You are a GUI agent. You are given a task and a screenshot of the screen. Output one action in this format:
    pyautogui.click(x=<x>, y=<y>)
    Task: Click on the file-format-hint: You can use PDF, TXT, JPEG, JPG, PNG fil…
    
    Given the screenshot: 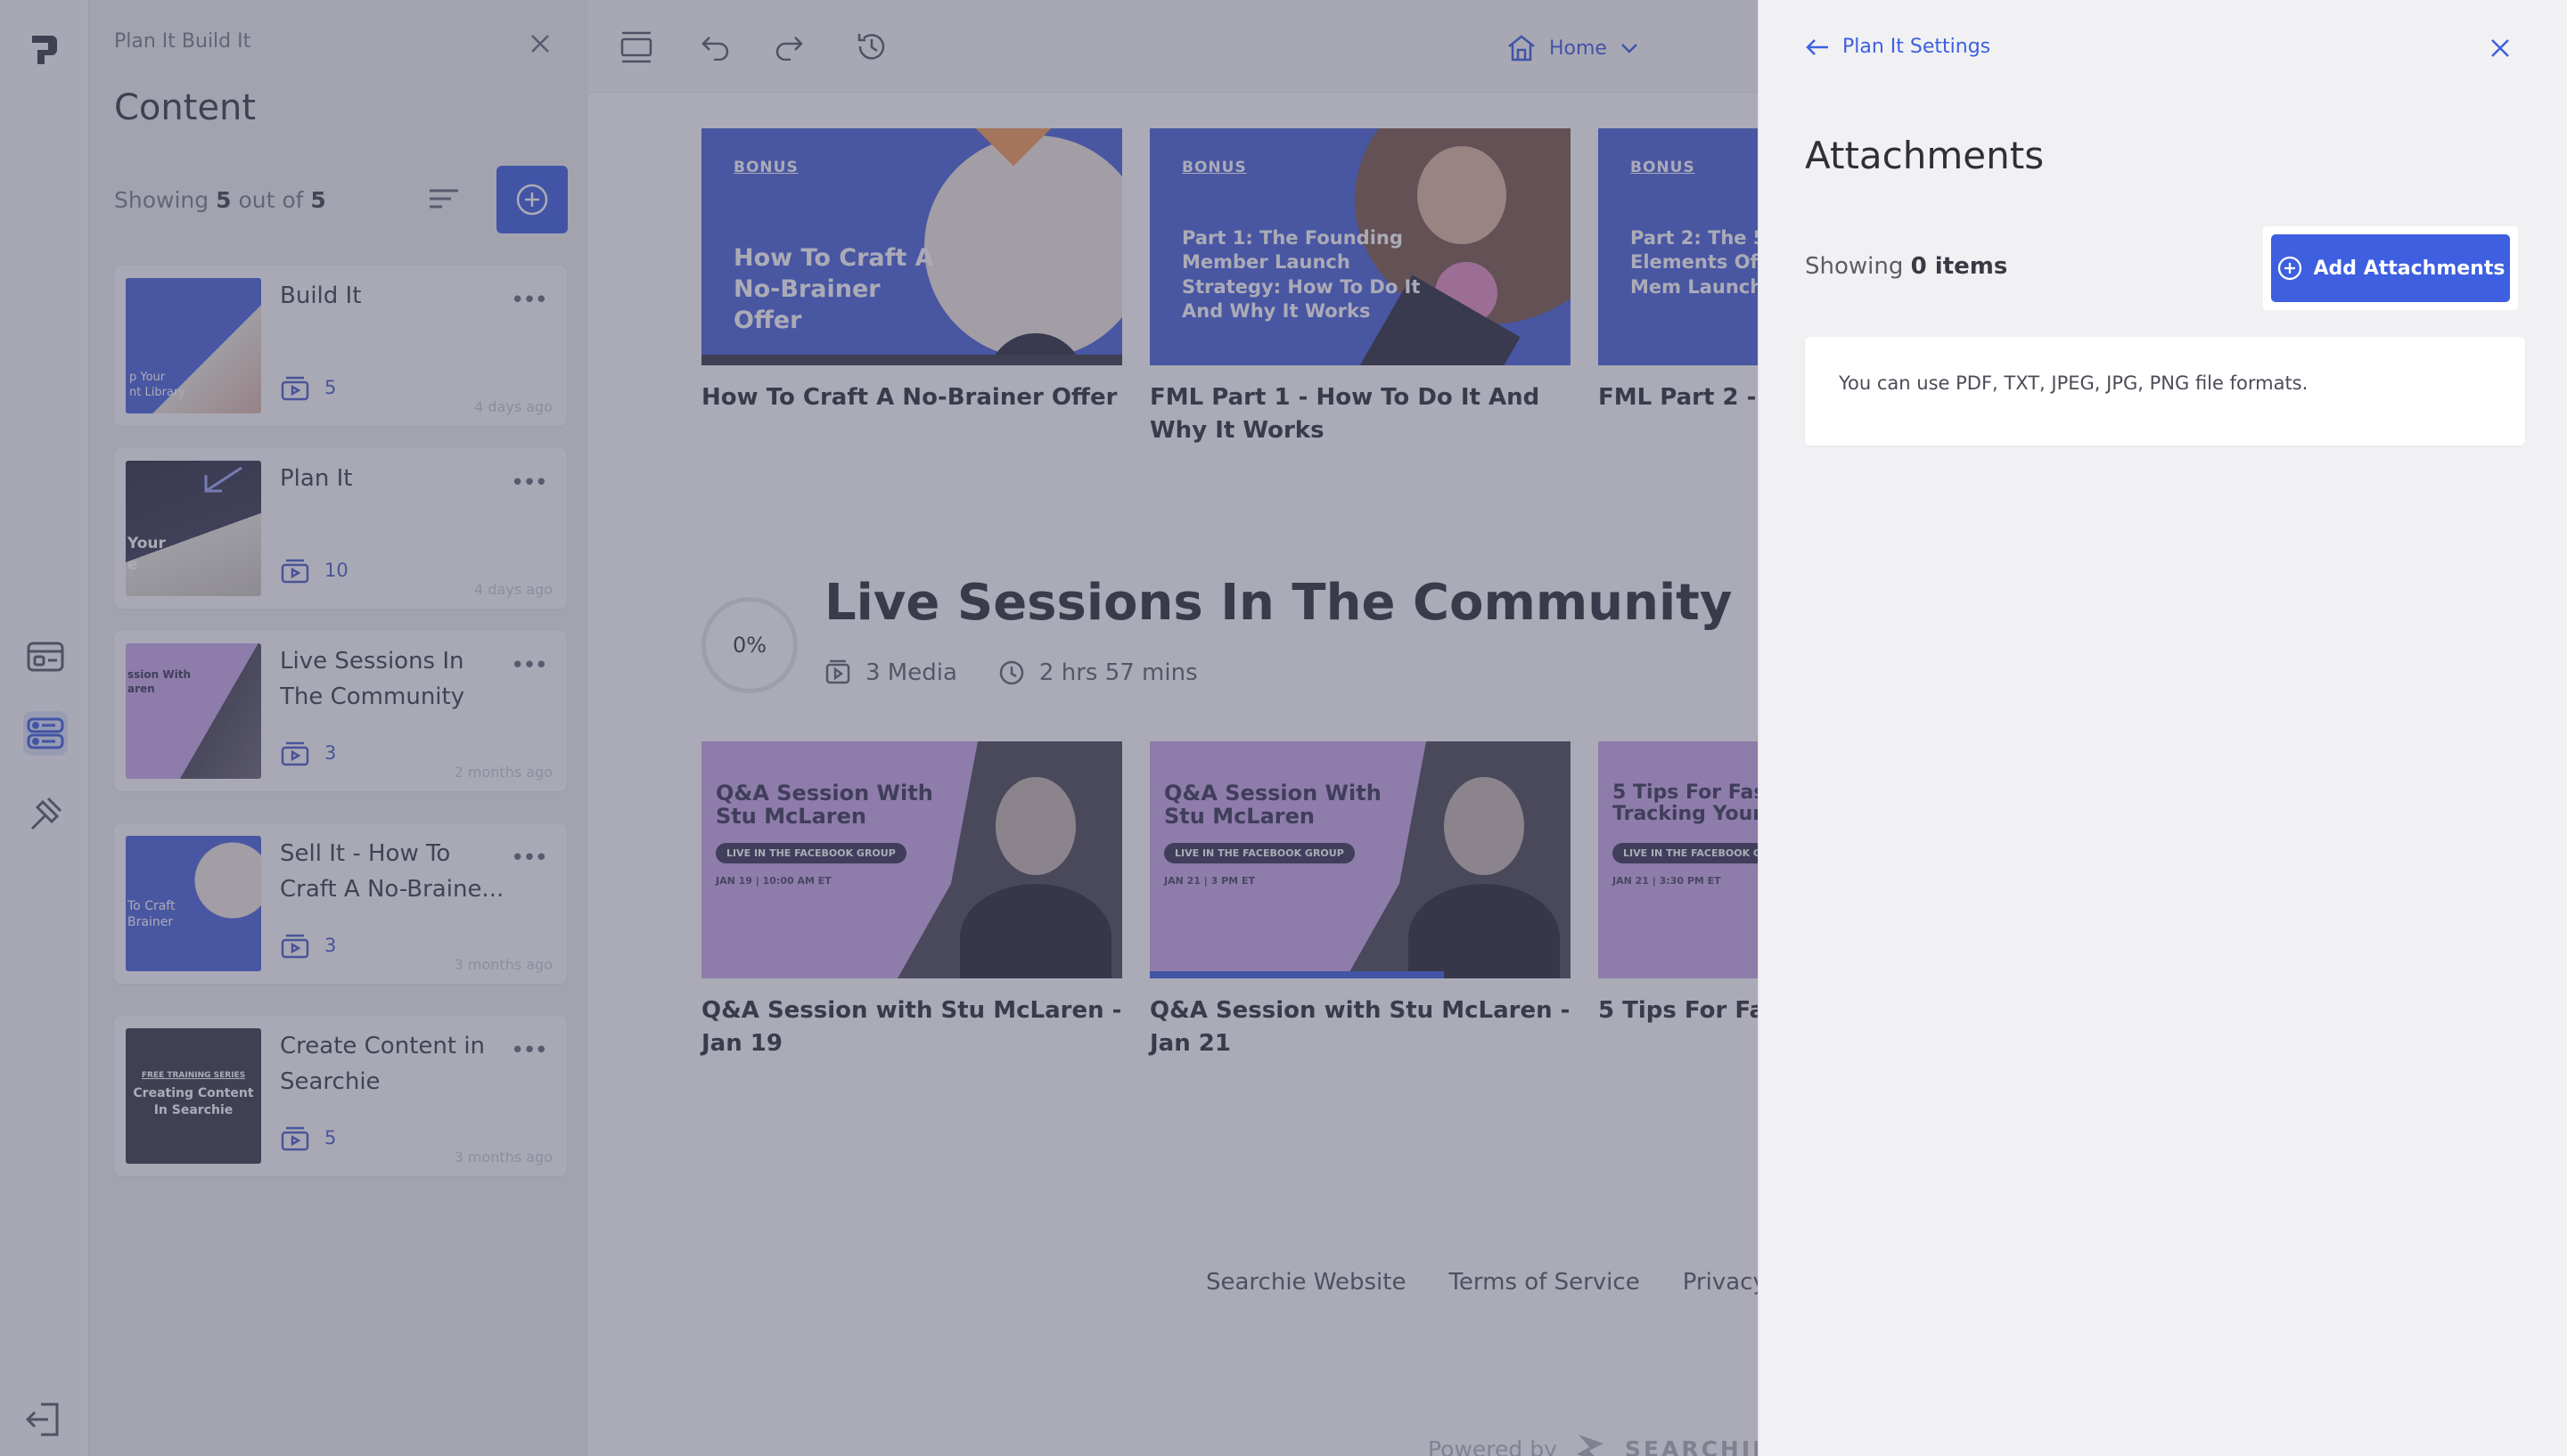 What is the action you would take?
    pyautogui.click(x=2165, y=392)
    